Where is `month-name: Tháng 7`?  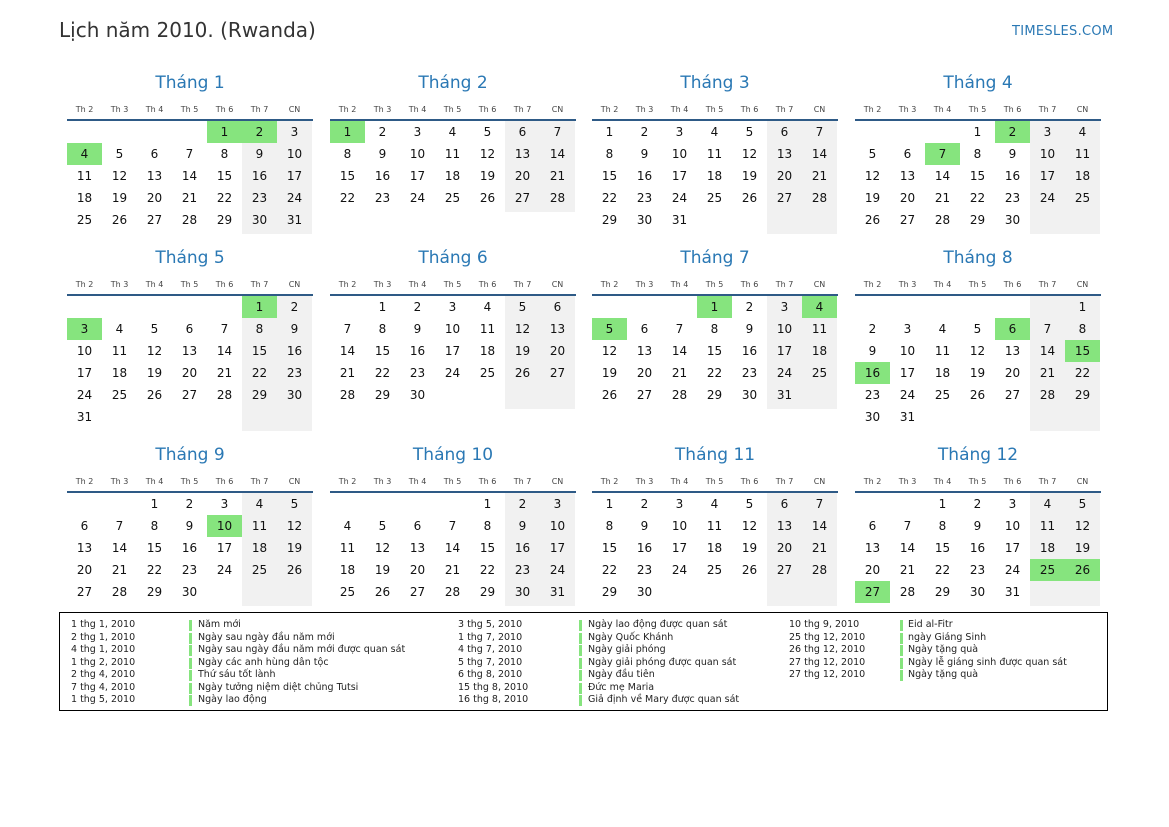
month-name: Tháng 7 is located at coordinates (715, 258).